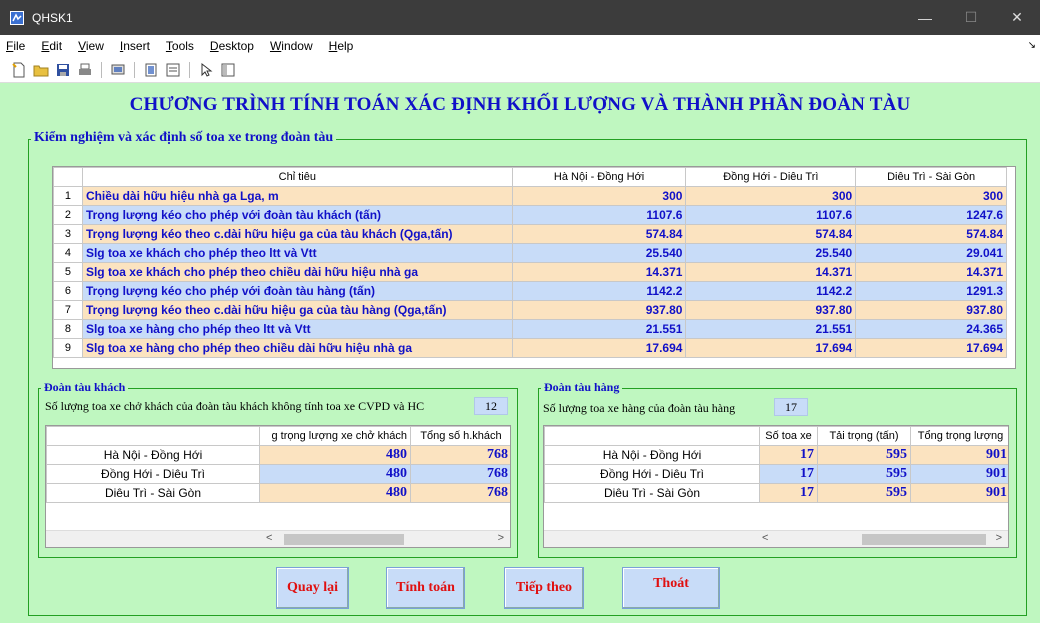 Image resolution: width=1040 pixels, height=623 pixels. Describe the element at coordinates (63, 70) in the screenshot. I see `save-icon` at that location.